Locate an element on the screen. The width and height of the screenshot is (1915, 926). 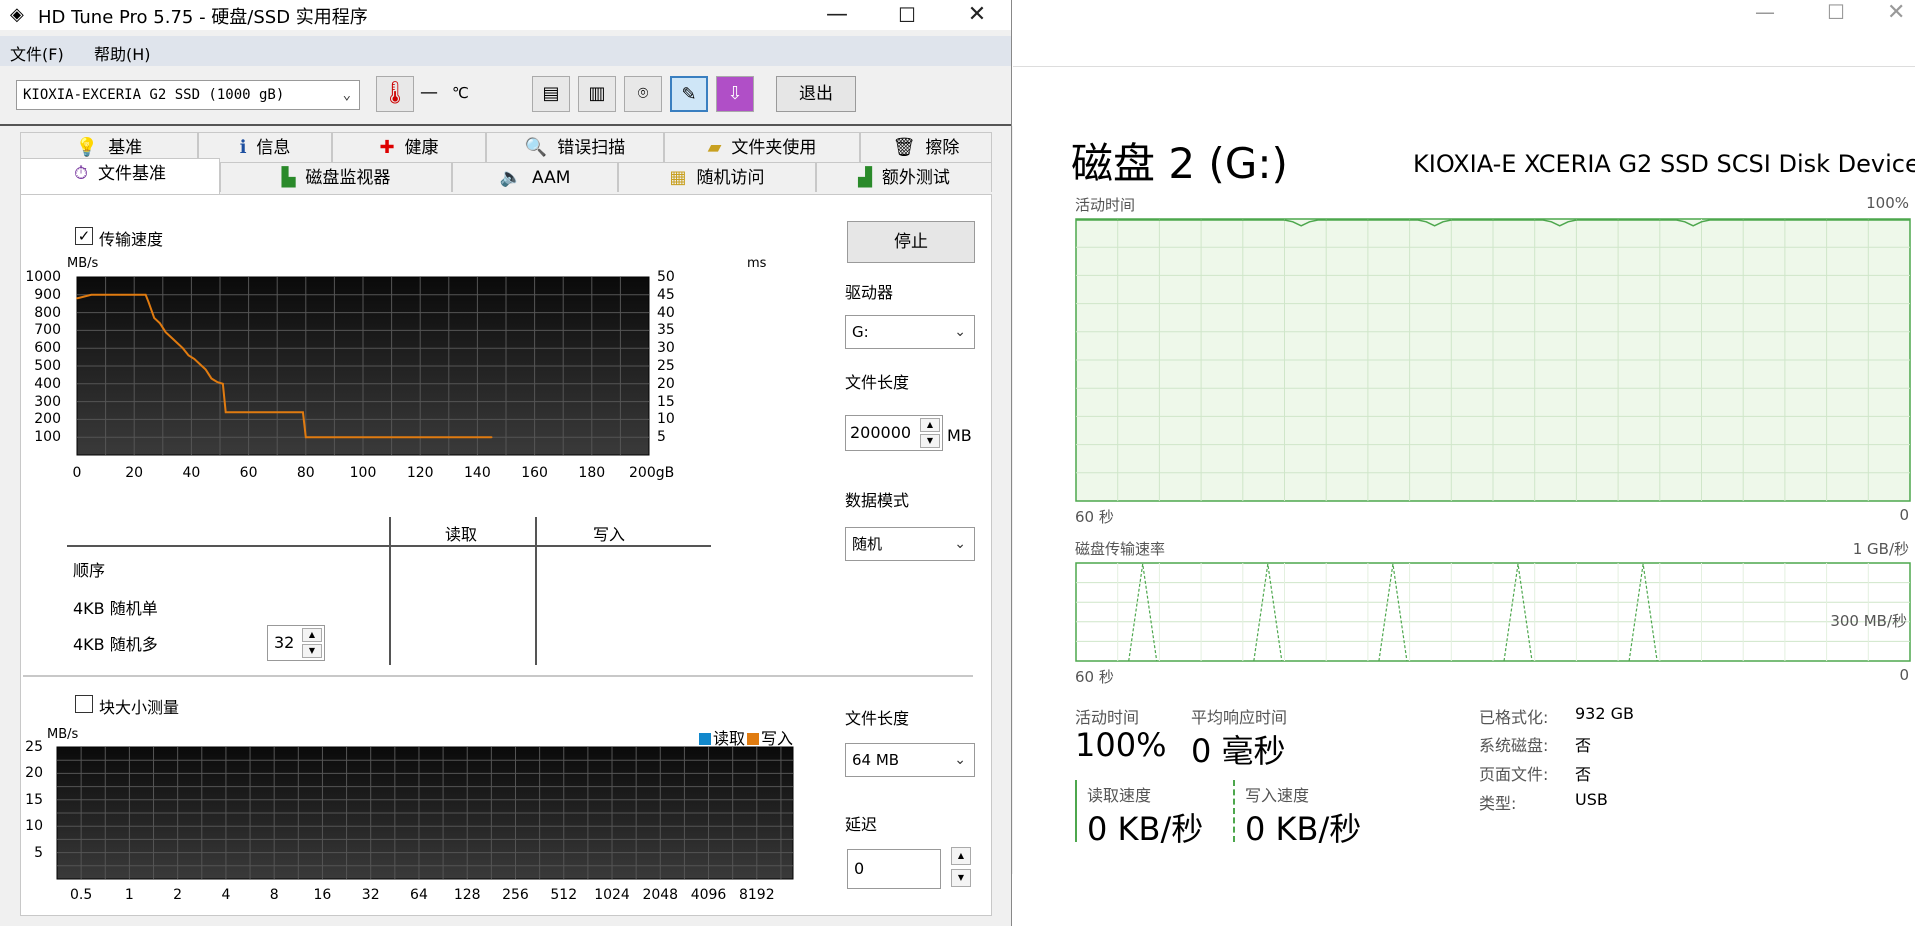
tm-close-button: ✕ is located at coordinates (1896, 12).